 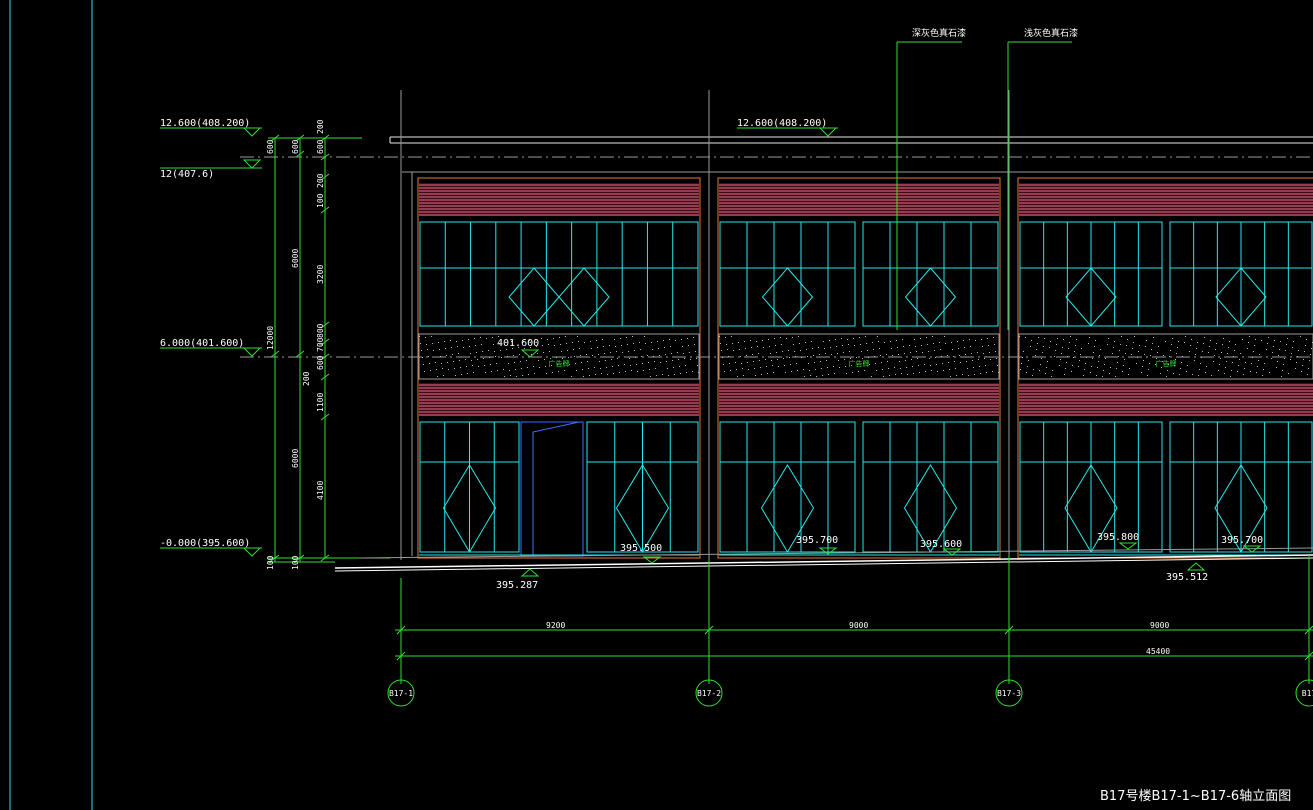 What do you see at coordinates (1187, 577) in the screenshot?
I see `level-text: 395.512` at bounding box center [1187, 577].